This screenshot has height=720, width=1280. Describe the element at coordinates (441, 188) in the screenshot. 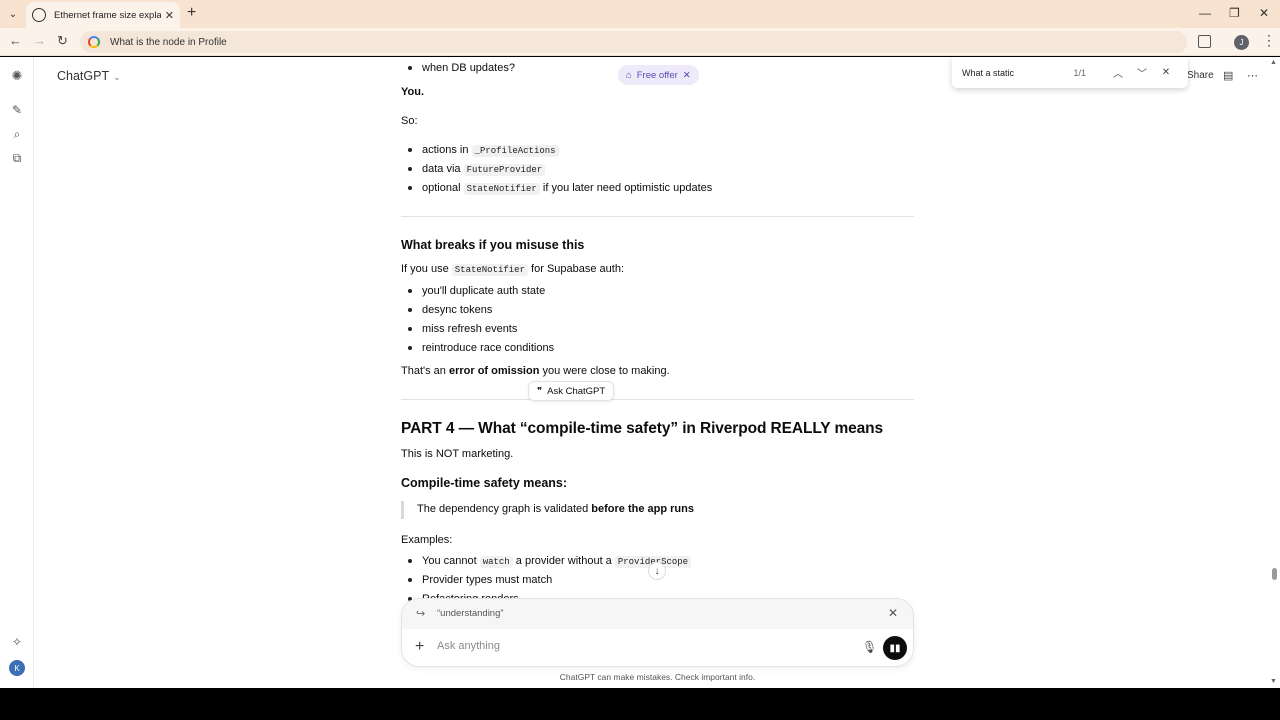

I see `list-item-text: optional` at that location.